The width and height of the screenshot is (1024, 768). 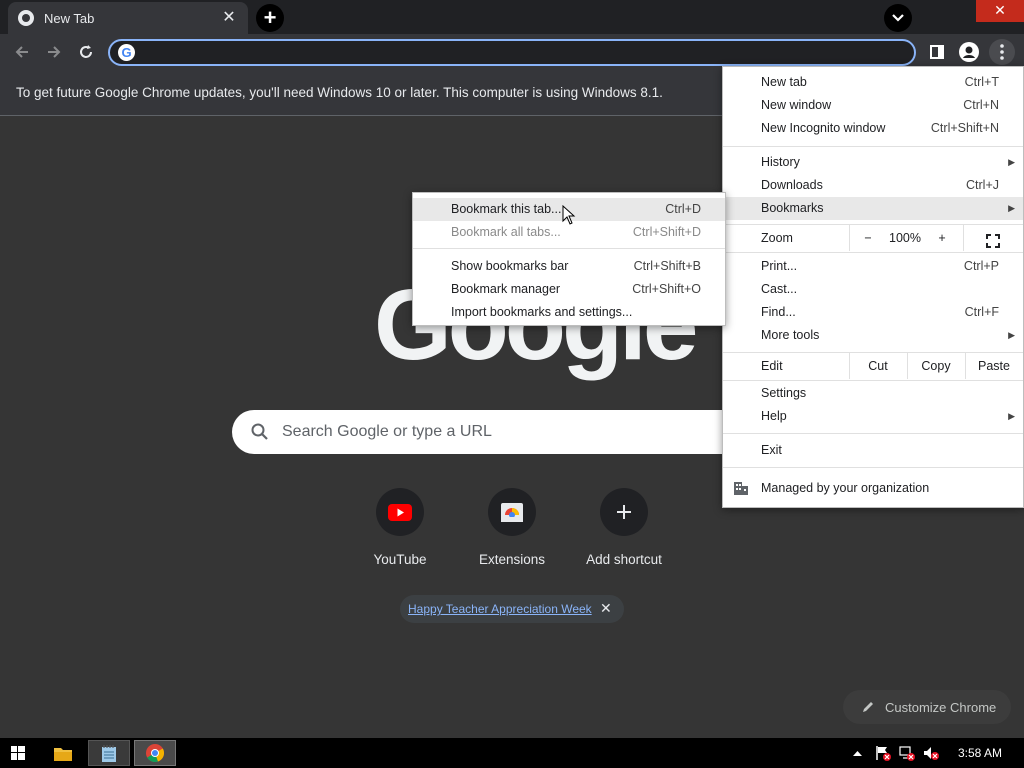 What do you see at coordinates (512, 527) in the screenshot?
I see `shortcut-extensions: Extensions` at bounding box center [512, 527].